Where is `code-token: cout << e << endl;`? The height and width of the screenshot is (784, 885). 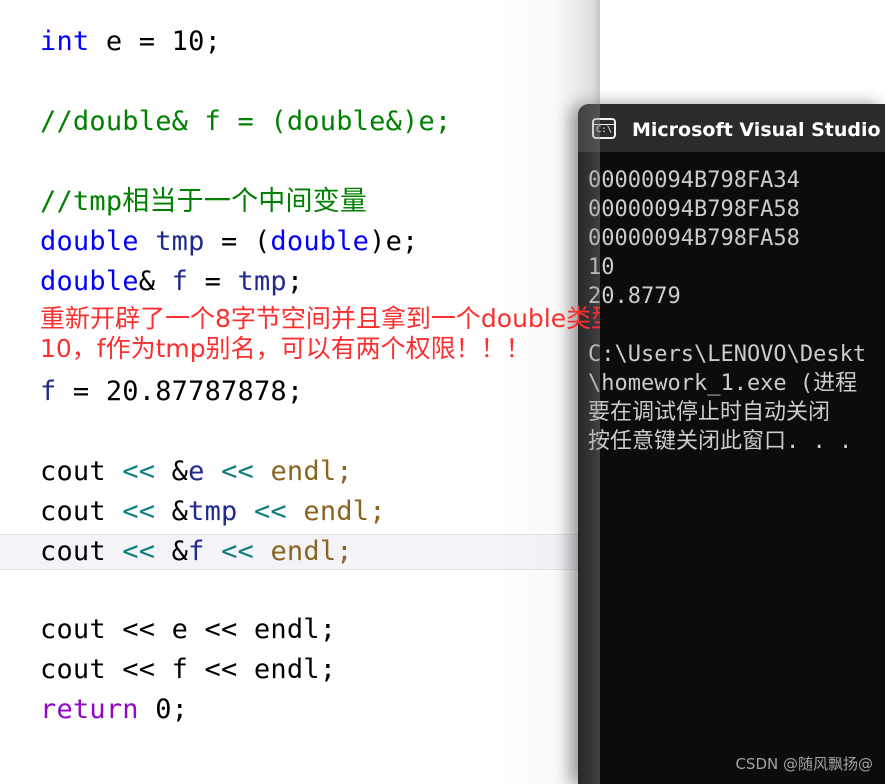 code-token: cout << e << endl; is located at coordinates (188, 629).